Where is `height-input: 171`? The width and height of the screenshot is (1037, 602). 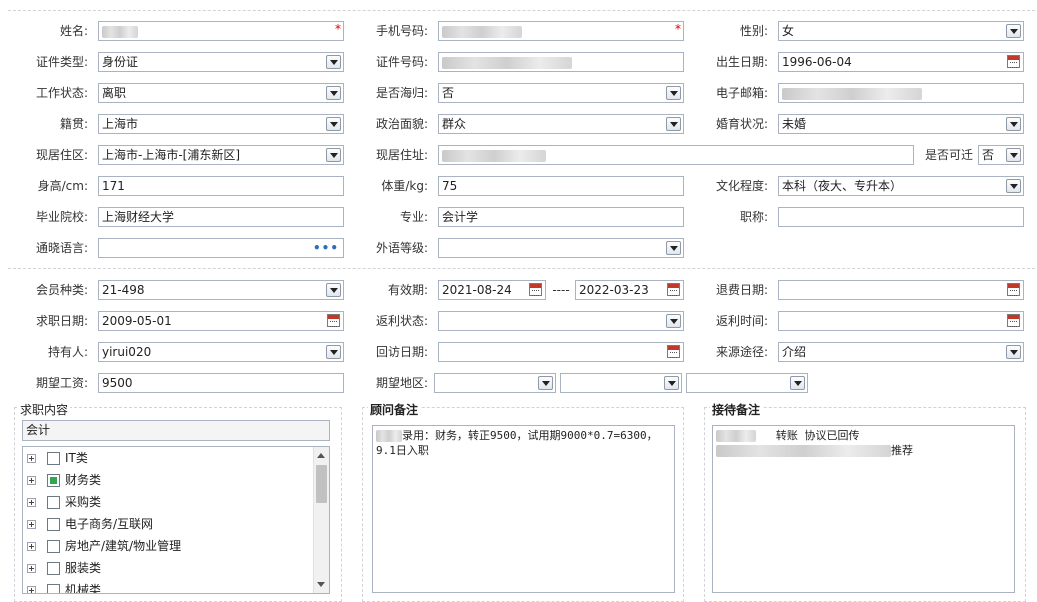
height-input: 171 is located at coordinates (221, 186).